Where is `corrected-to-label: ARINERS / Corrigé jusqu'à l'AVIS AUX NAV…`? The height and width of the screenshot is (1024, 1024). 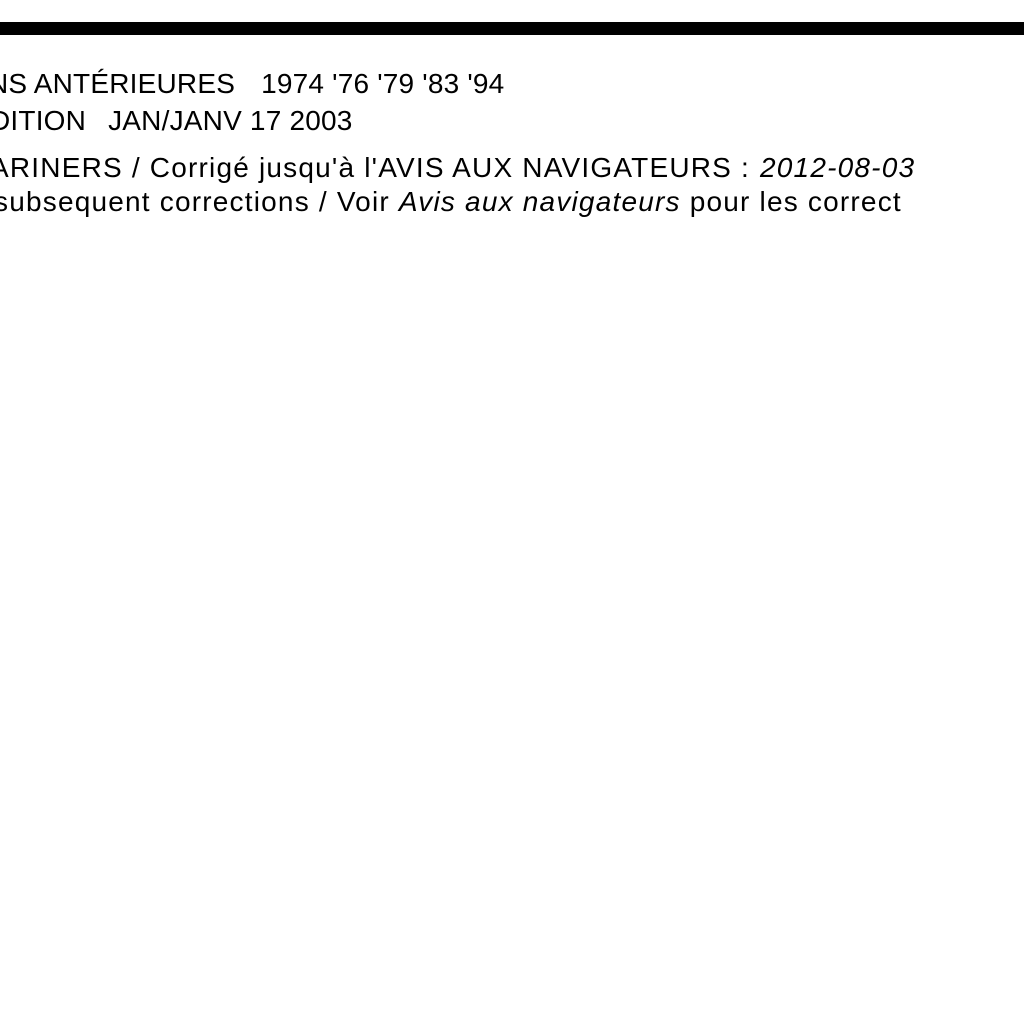 corrected-to-label: ARINERS / Corrigé jusqu'à l'AVIS AUX NAV… is located at coordinates (375, 167).